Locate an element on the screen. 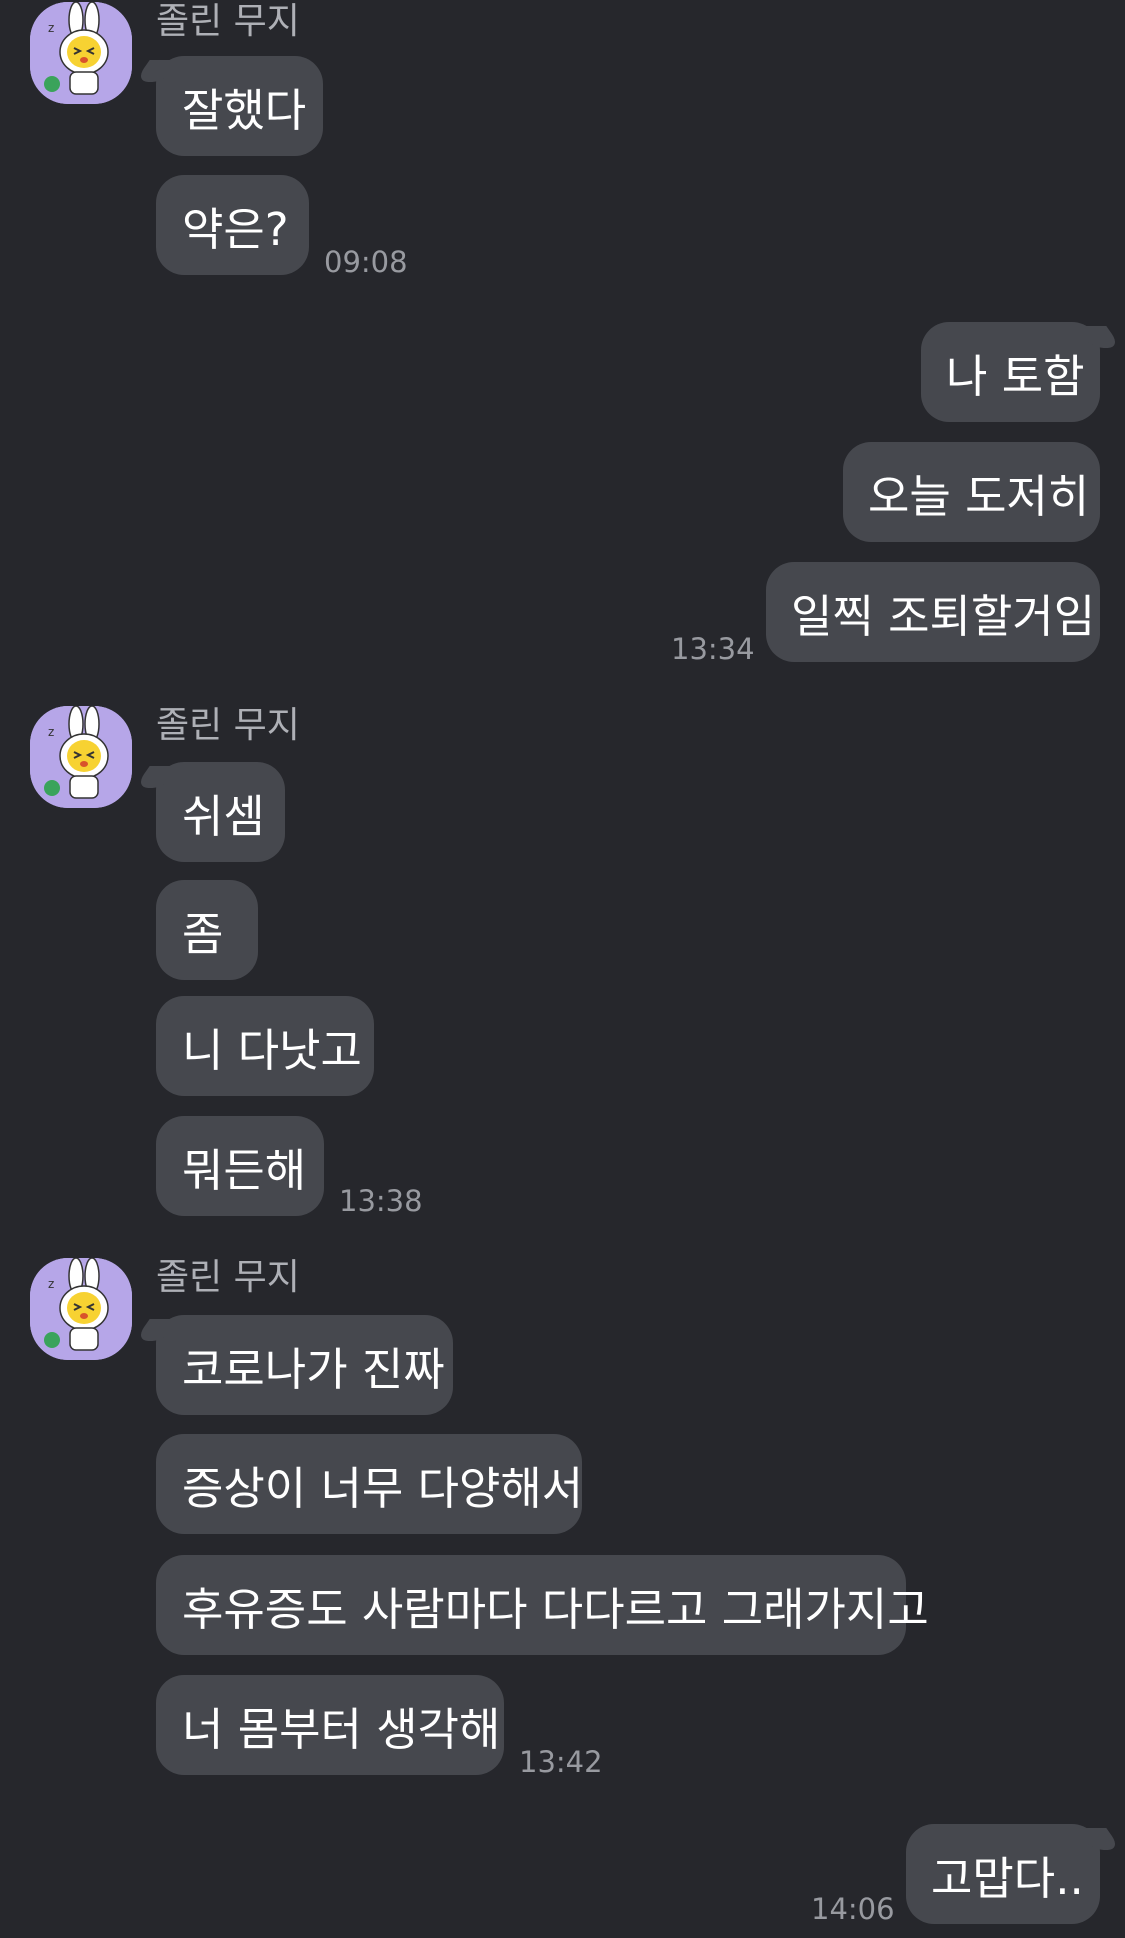 This screenshot has width=1125, height=1938. message-text: 쉬셈 is located at coordinates (223, 816).